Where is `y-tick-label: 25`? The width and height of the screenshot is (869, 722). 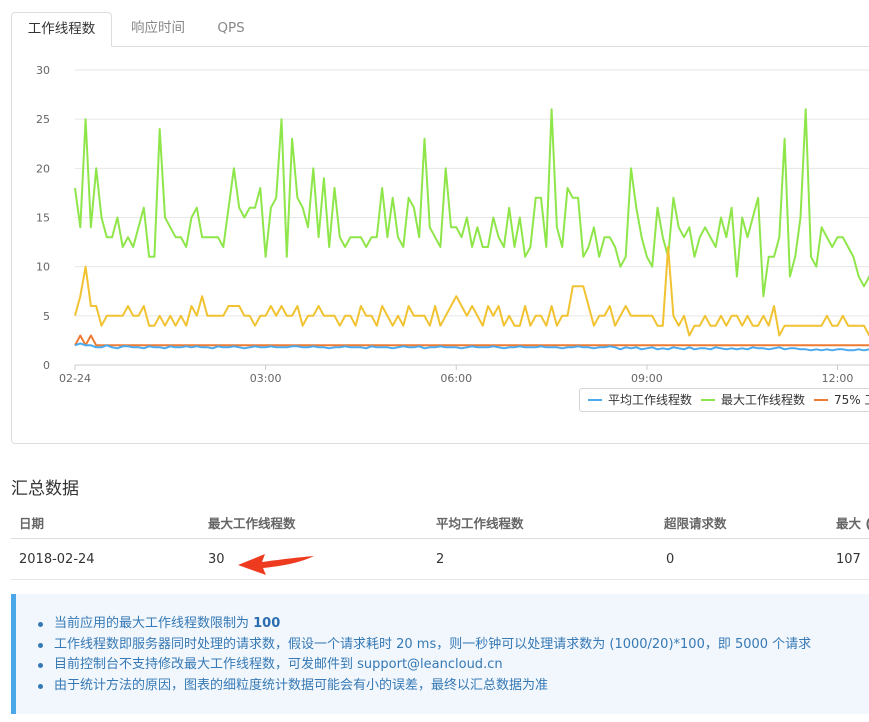 y-tick-label: 25 is located at coordinates (43, 119).